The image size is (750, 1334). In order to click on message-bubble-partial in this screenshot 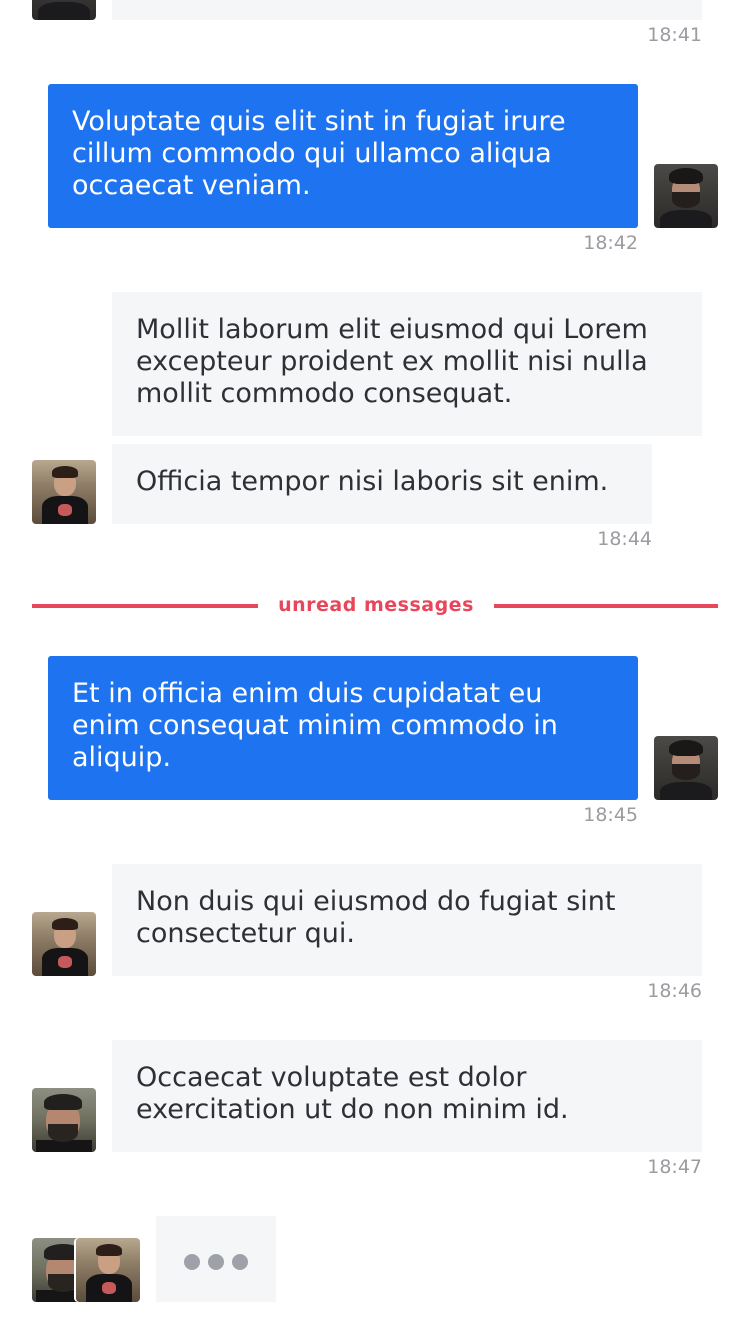, I will do `click(407, 10)`.